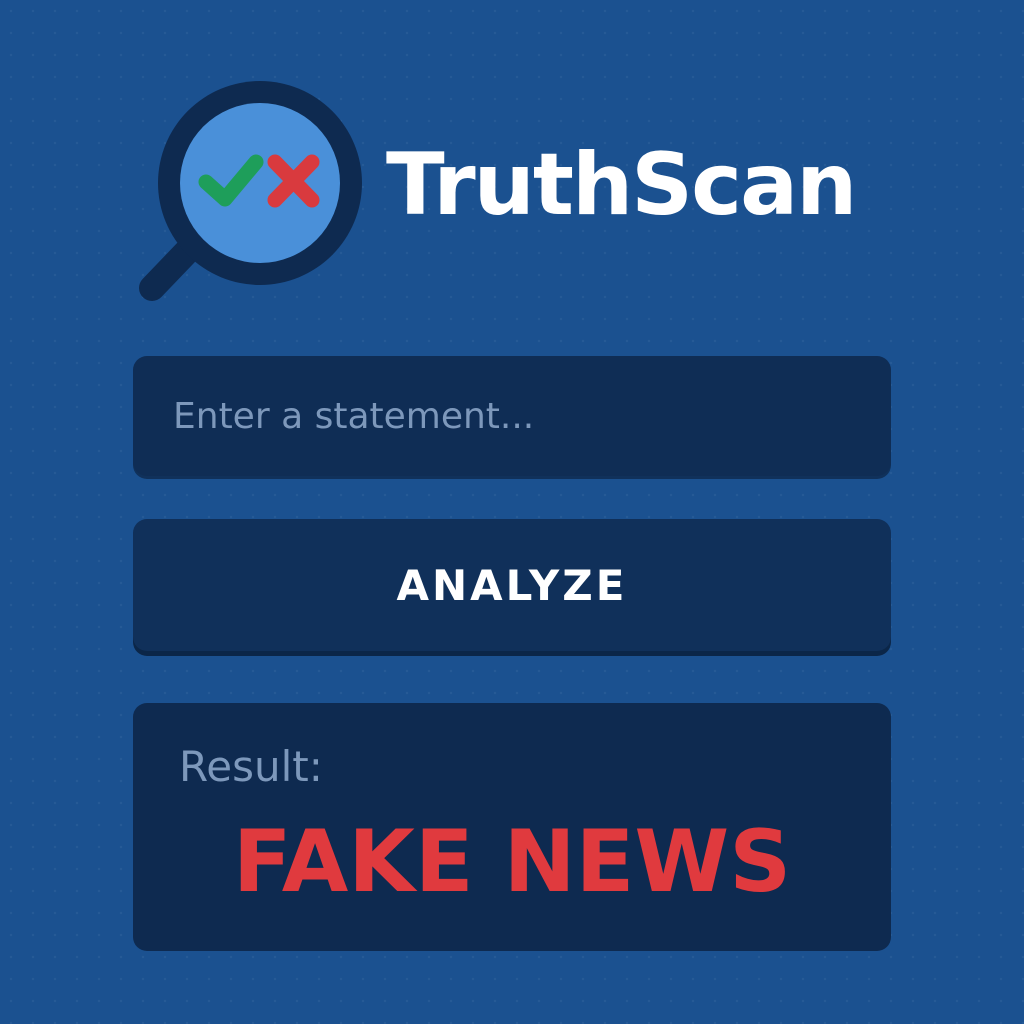  Describe the element at coordinates (512, 416) in the screenshot. I see `statement-input` at that location.